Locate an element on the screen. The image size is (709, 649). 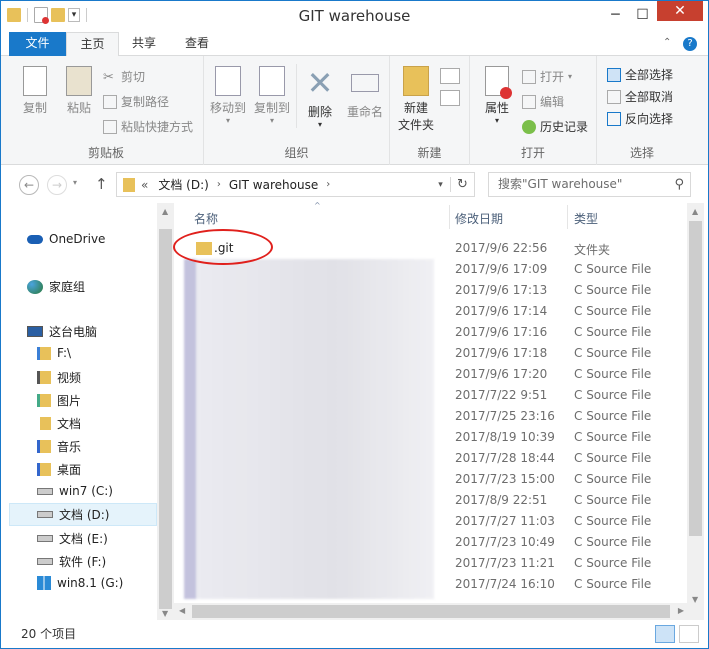
tab-file: 文件 is located at coordinates (37, 44).